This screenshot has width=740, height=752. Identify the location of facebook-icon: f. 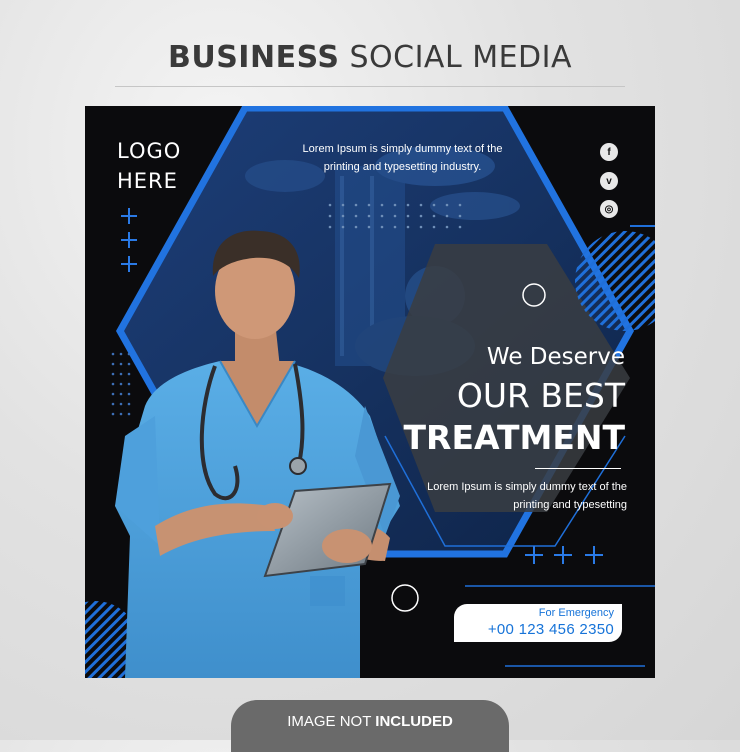
(609, 152).